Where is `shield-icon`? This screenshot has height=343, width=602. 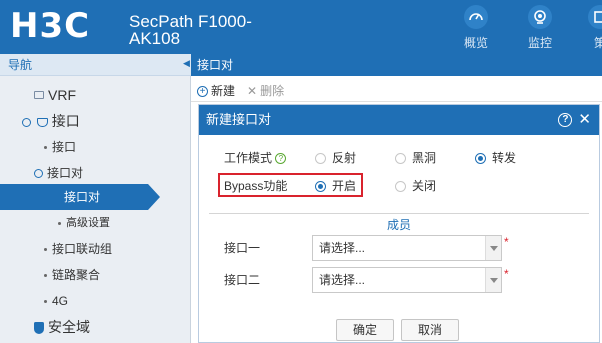 shield-icon is located at coordinates (39, 328).